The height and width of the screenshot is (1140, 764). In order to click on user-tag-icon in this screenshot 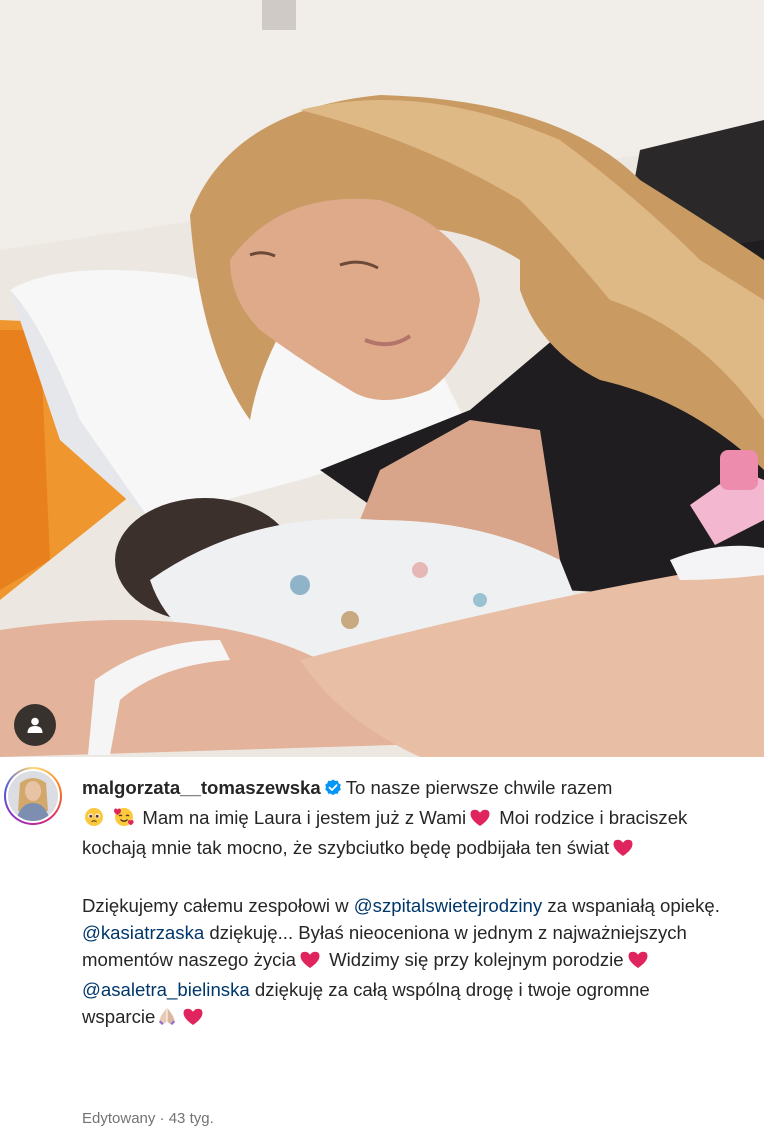, I will do `click(35, 725)`.